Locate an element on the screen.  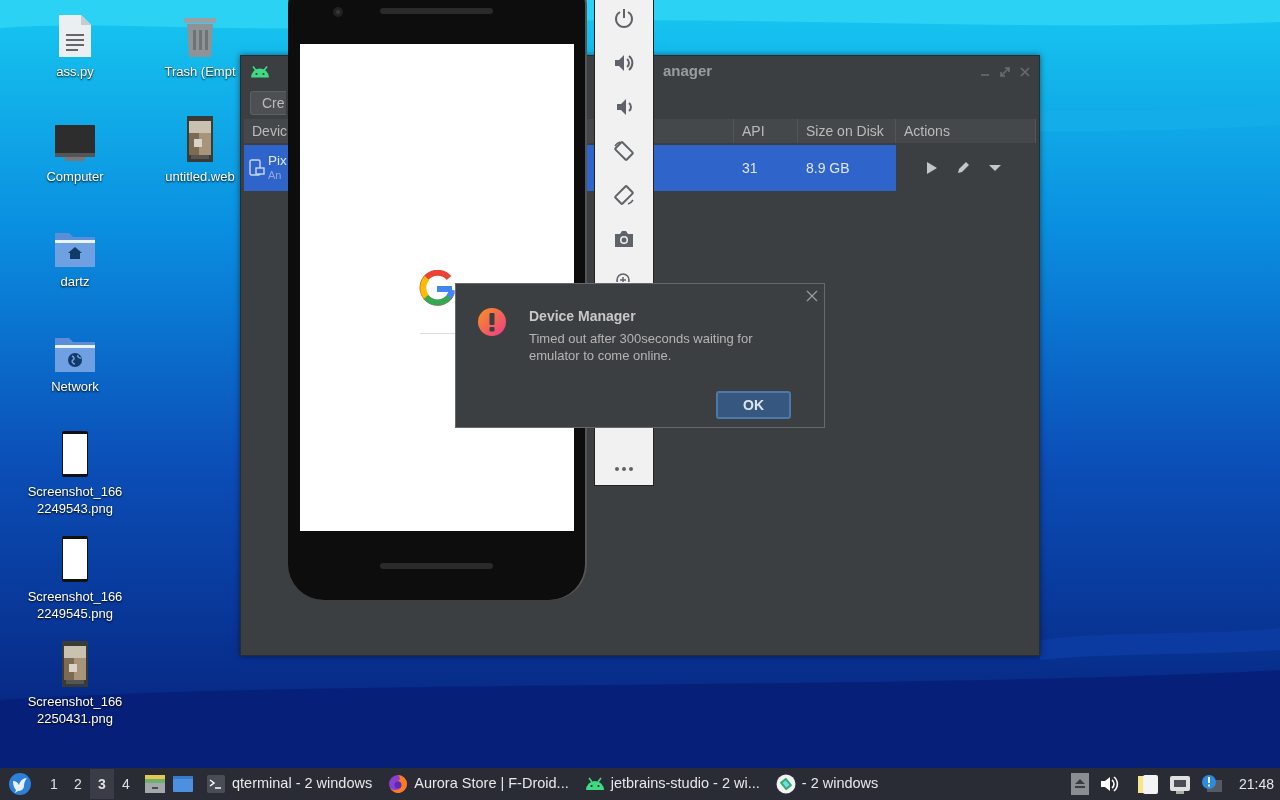
monitor-icon is located at coordinates (75, 143).